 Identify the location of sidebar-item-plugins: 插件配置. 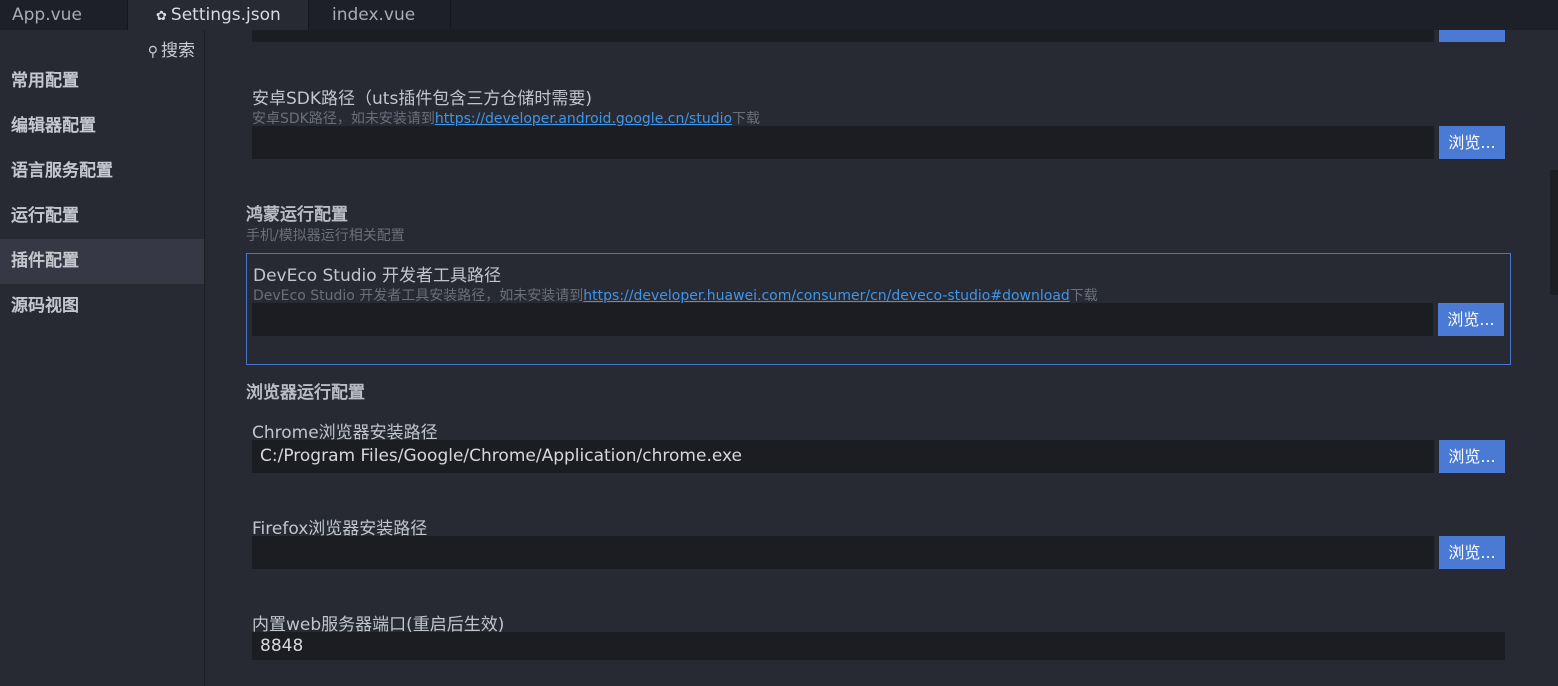
(102, 261).